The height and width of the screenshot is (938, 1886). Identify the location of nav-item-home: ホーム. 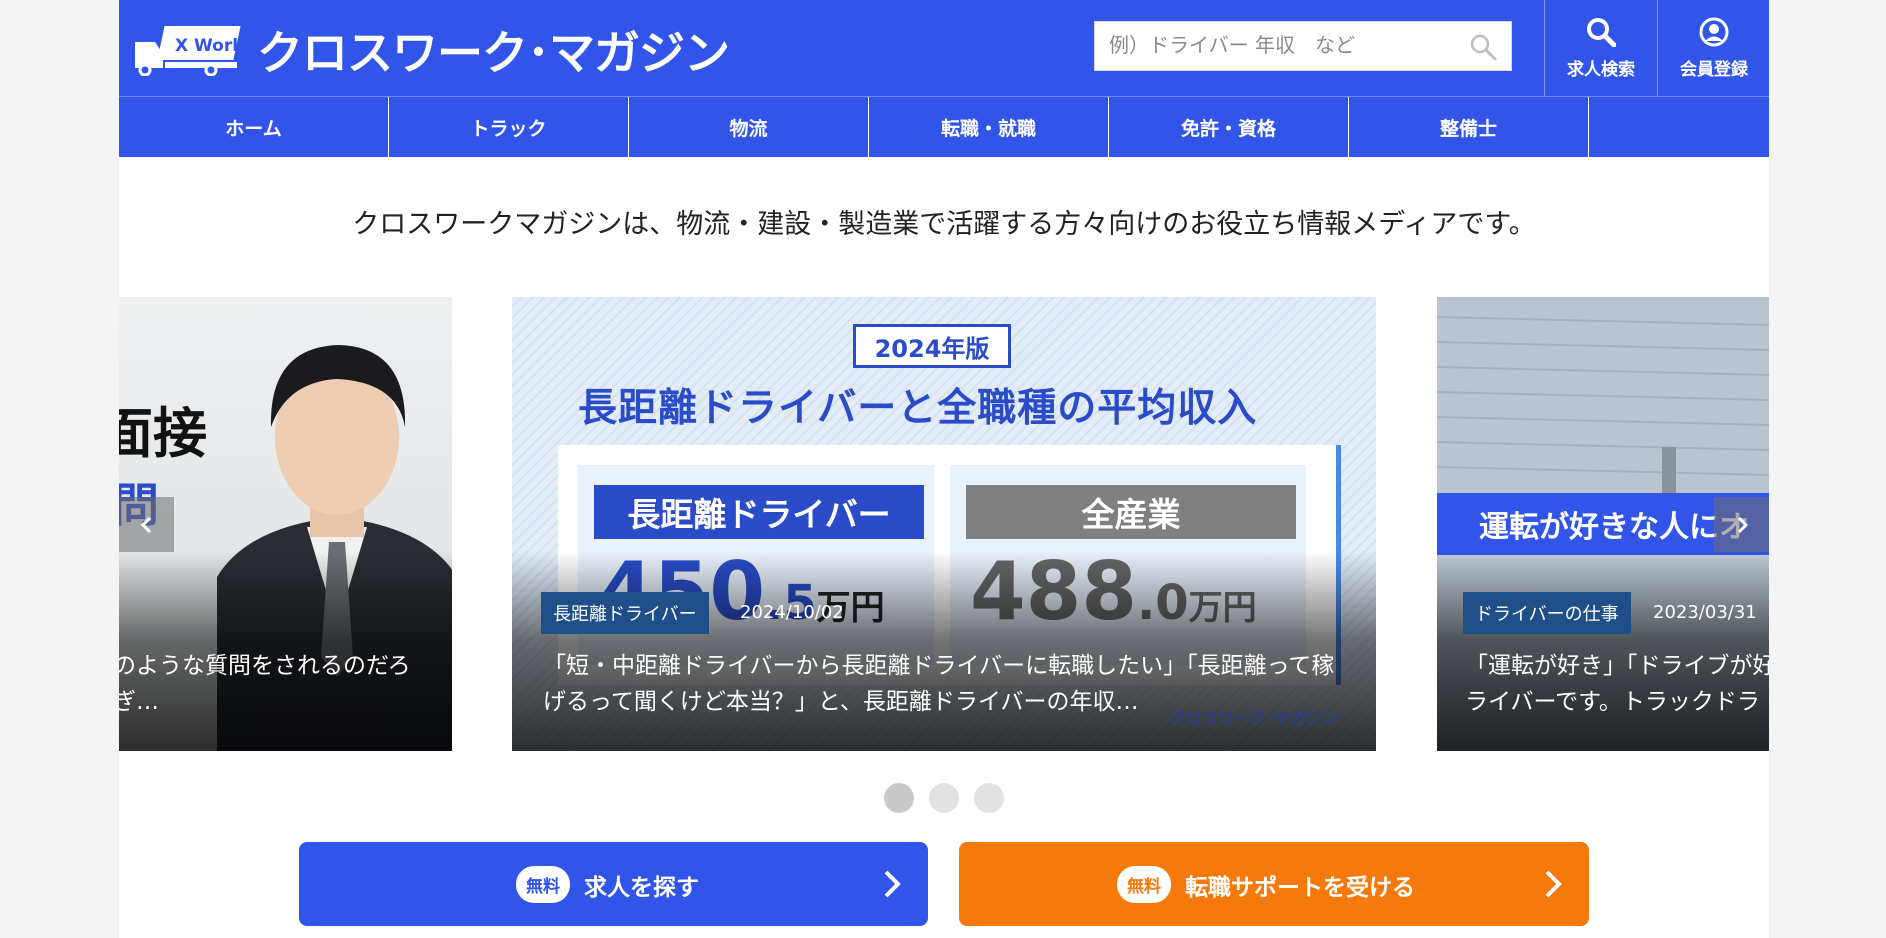
(254, 127).